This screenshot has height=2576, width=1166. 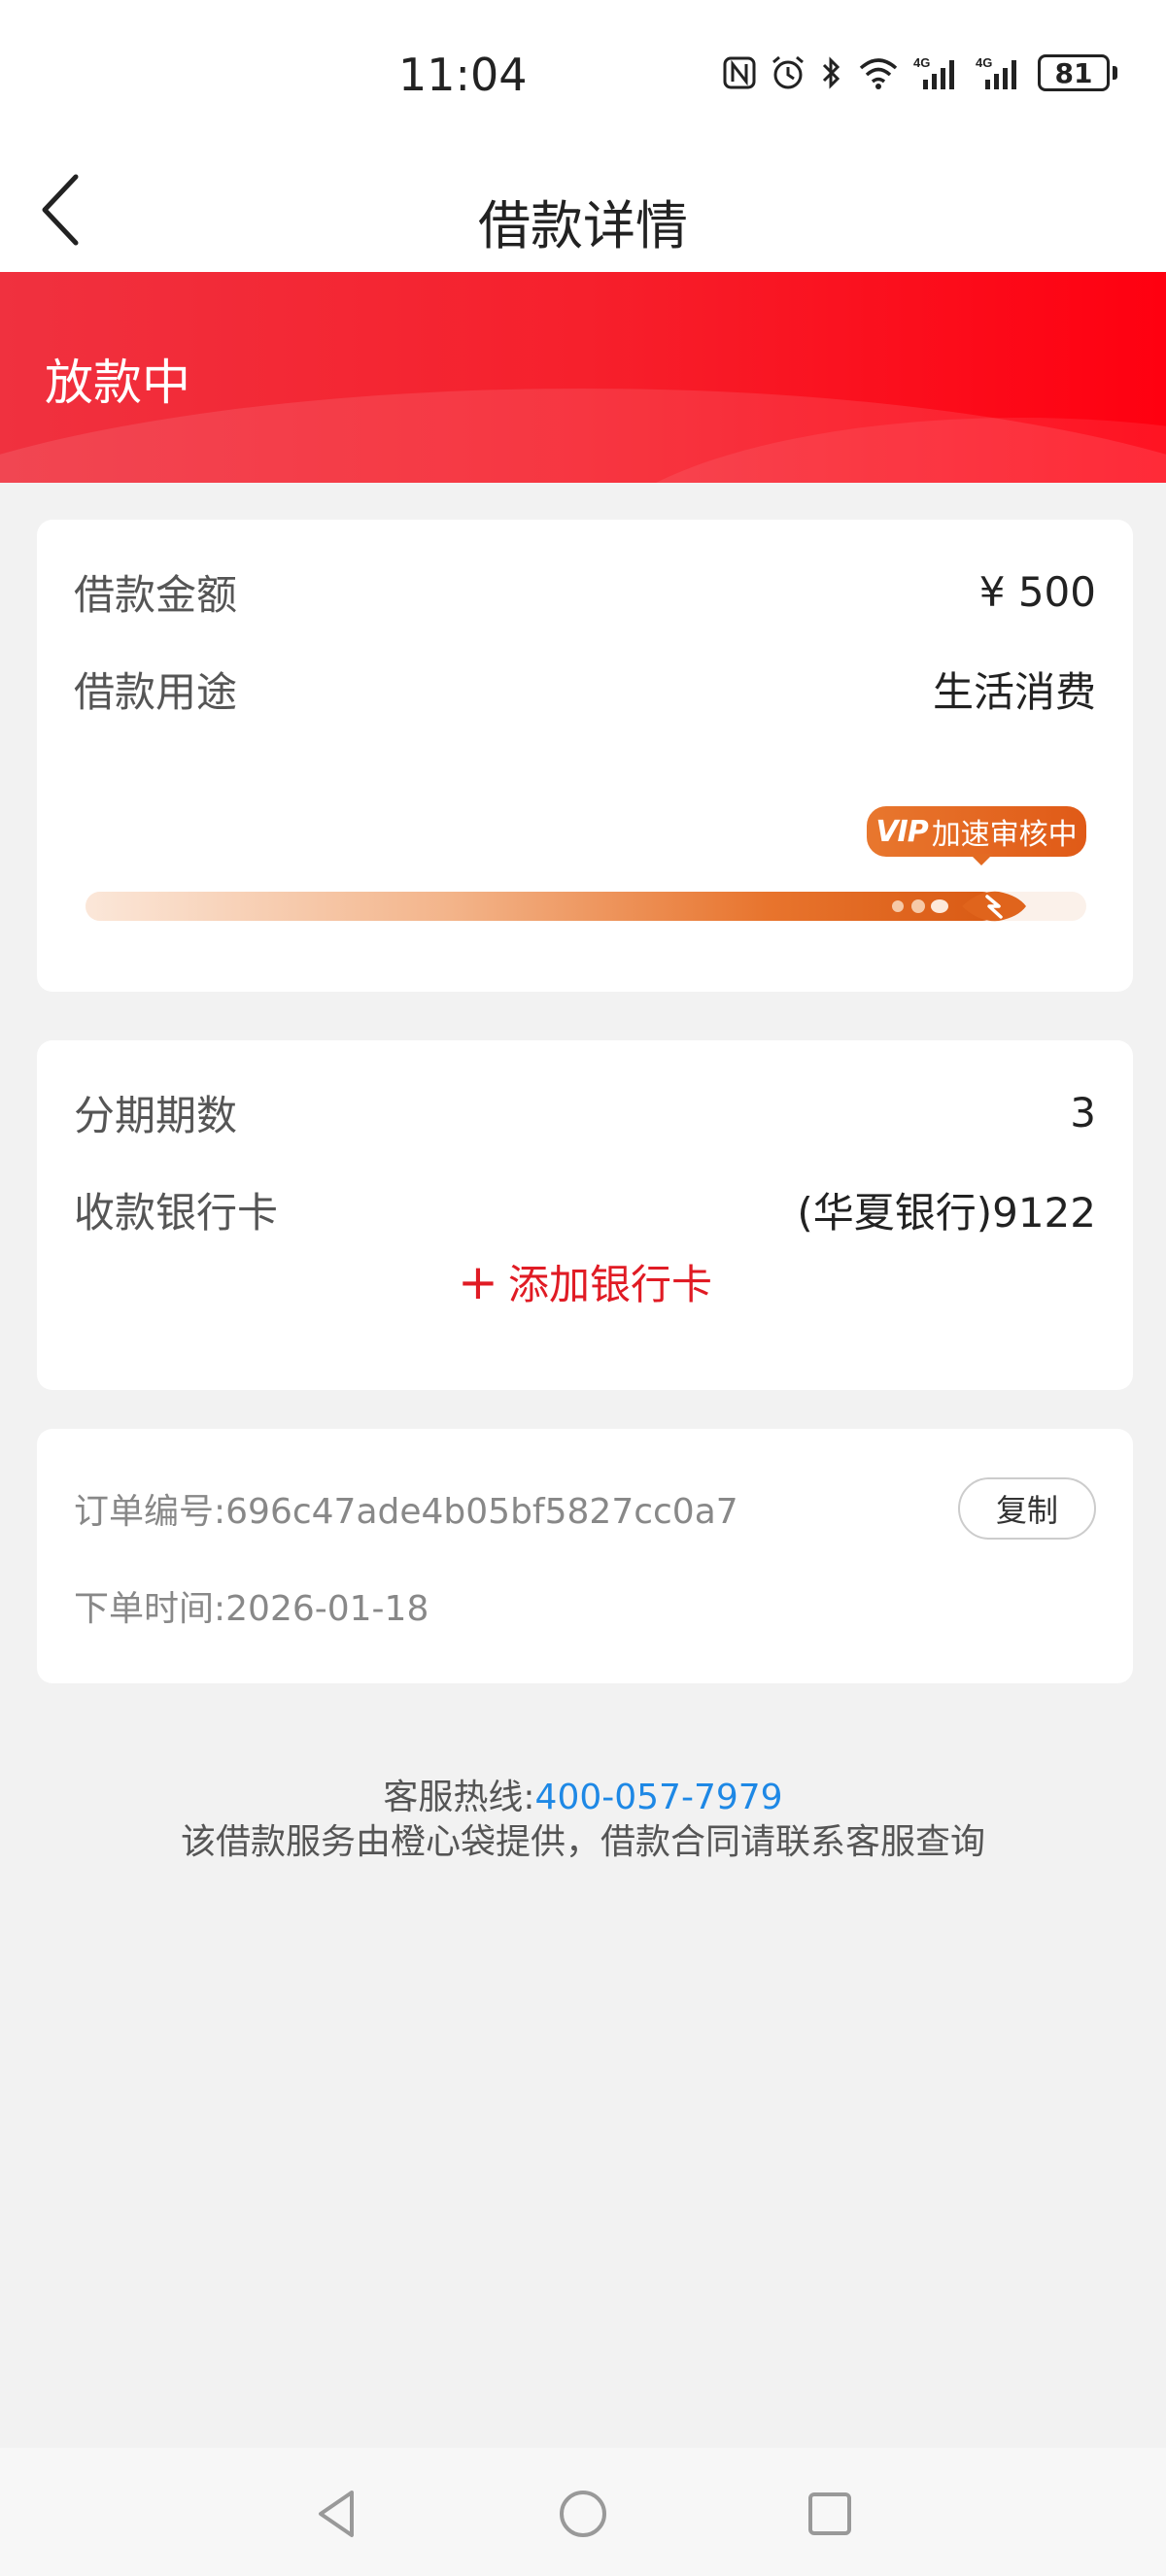 What do you see at coordinates (659, 1797) in the screenshot?
I see `hotline-number-link: 400-057-7979` at bounding box center [659, 1797].